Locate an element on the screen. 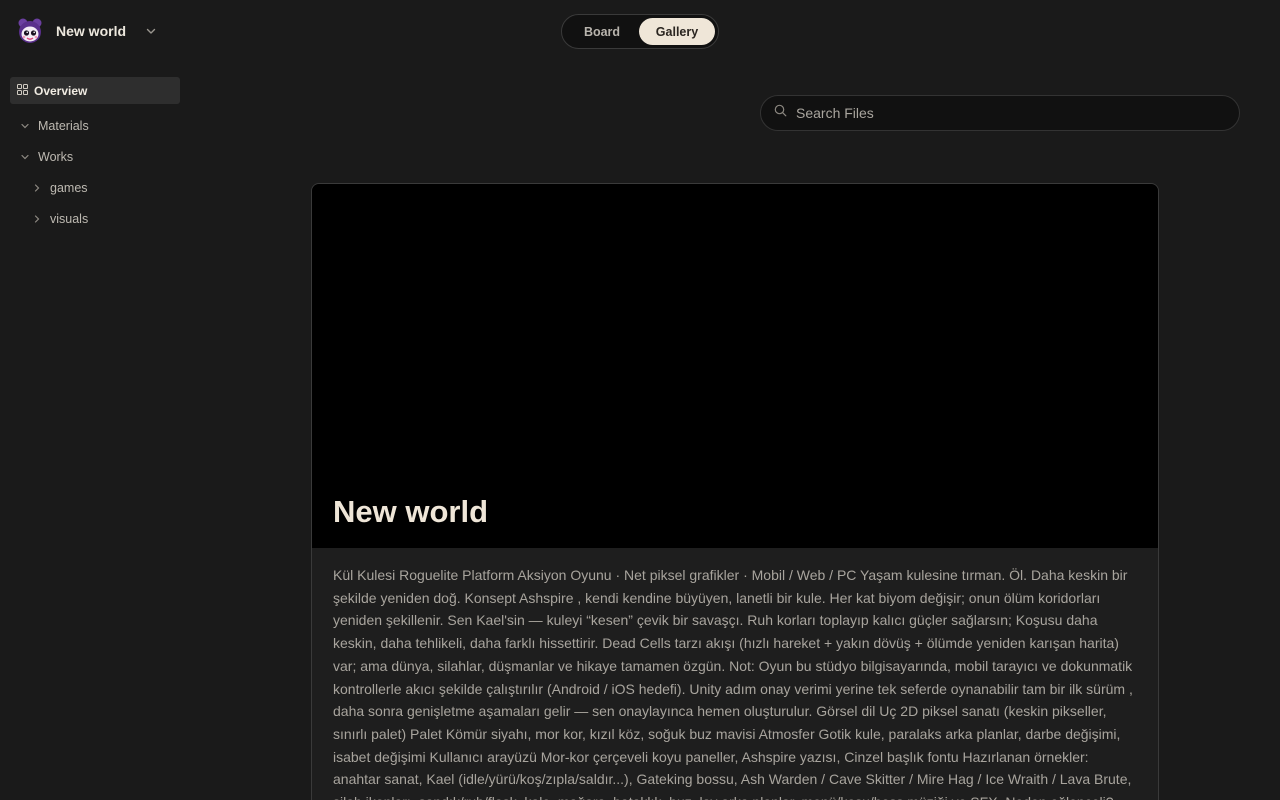  sidebar-nav: Overview Materials Works games visuals is located at coordinates (95, 155).